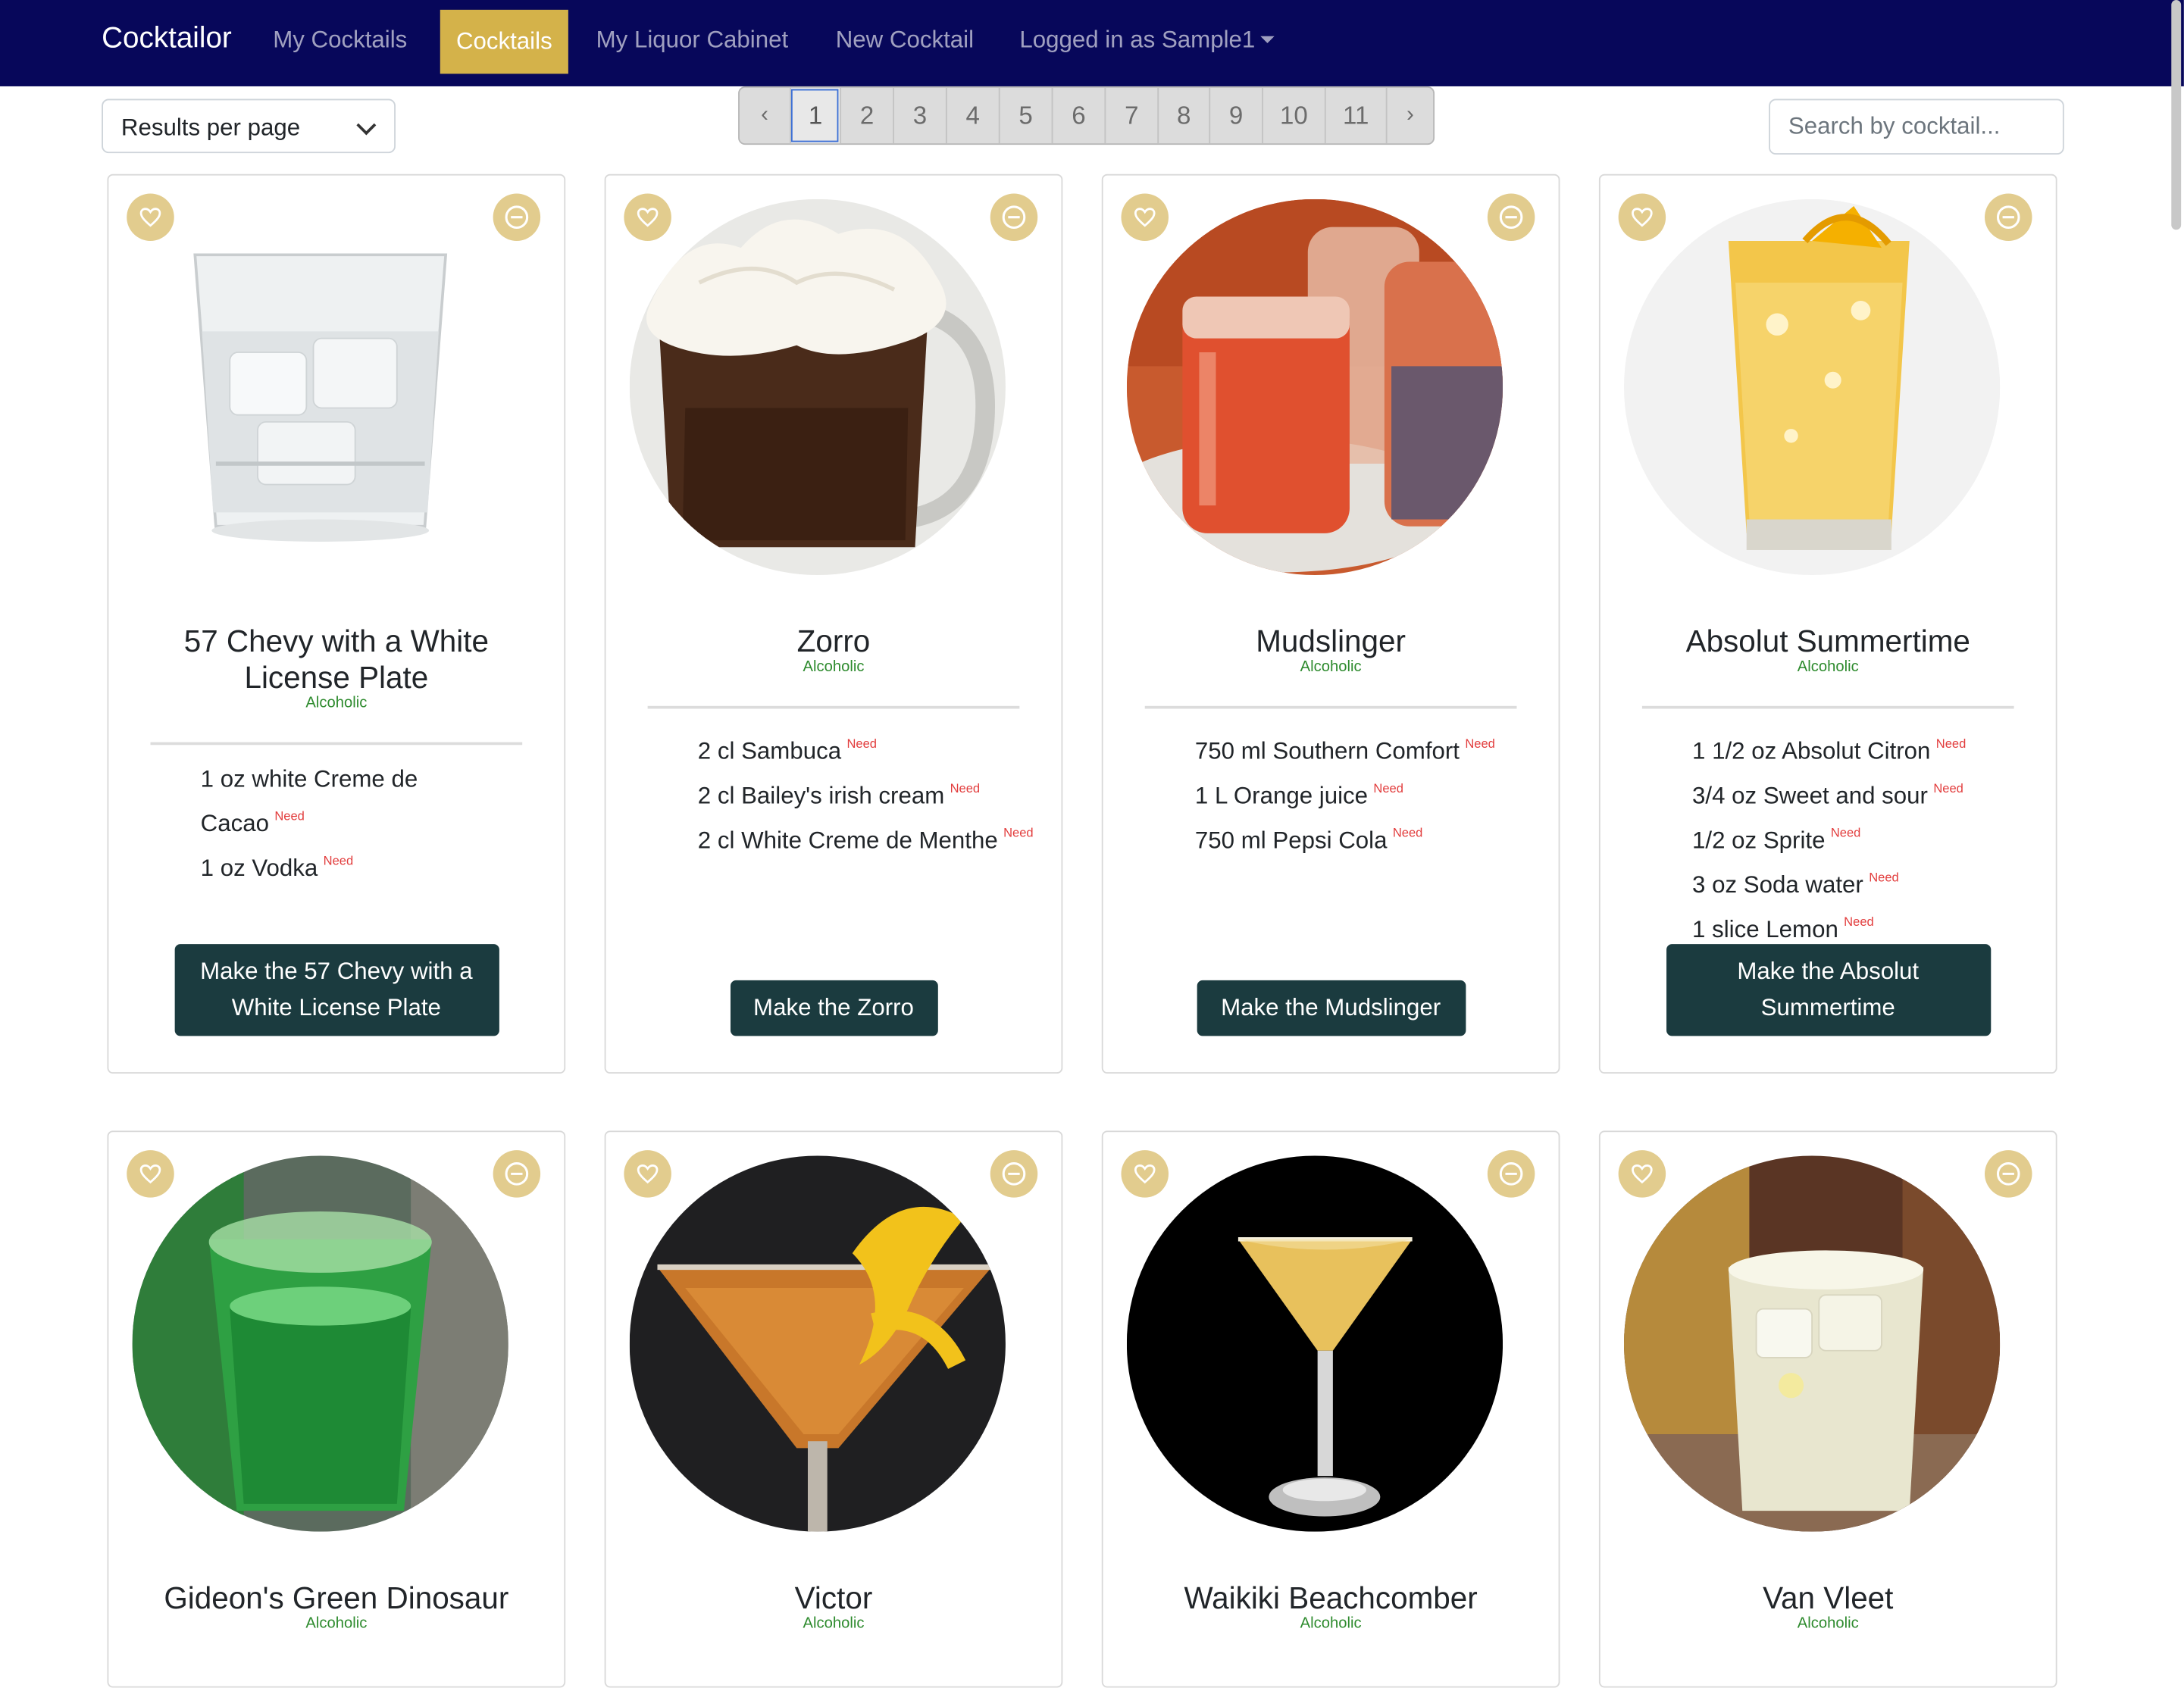 The height and width of the screenshot is (1688, 2184). Describe the element at coordinates (340, 41) in the screenshot. I see `nav-my-cocktails: My Cocktails` at that location.